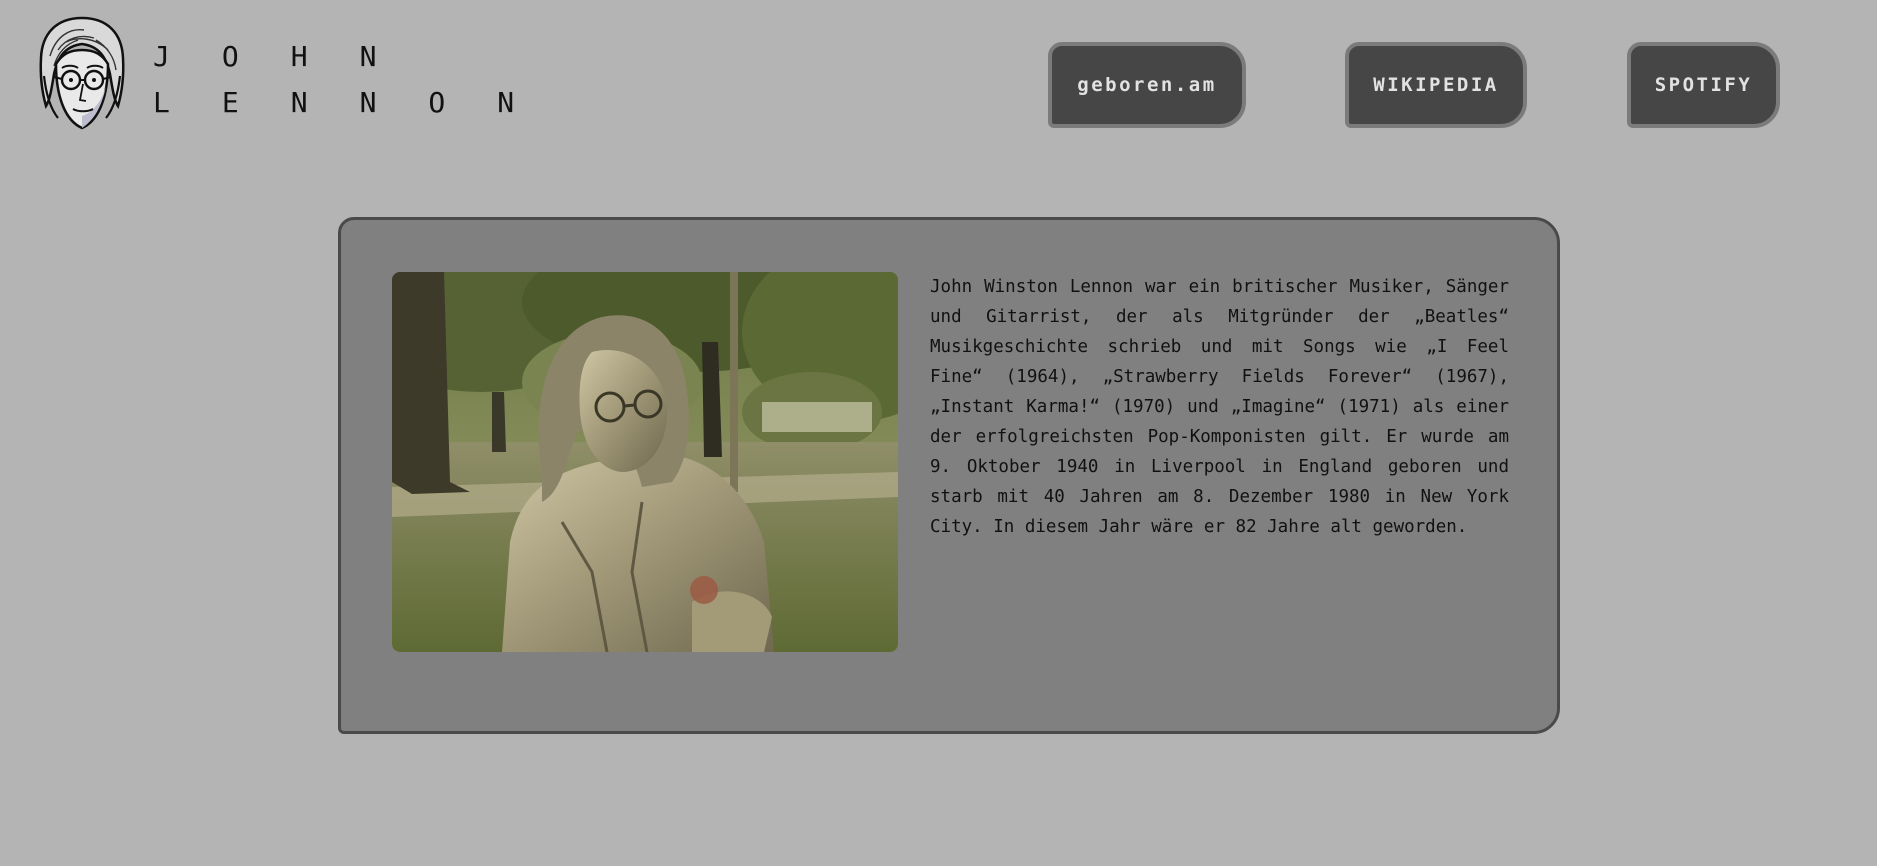 The image size is (1877, 866). Describe the element at coordinates (359, 80) in the screenshot. I see `site-title: JOHN LENNON` at that location.